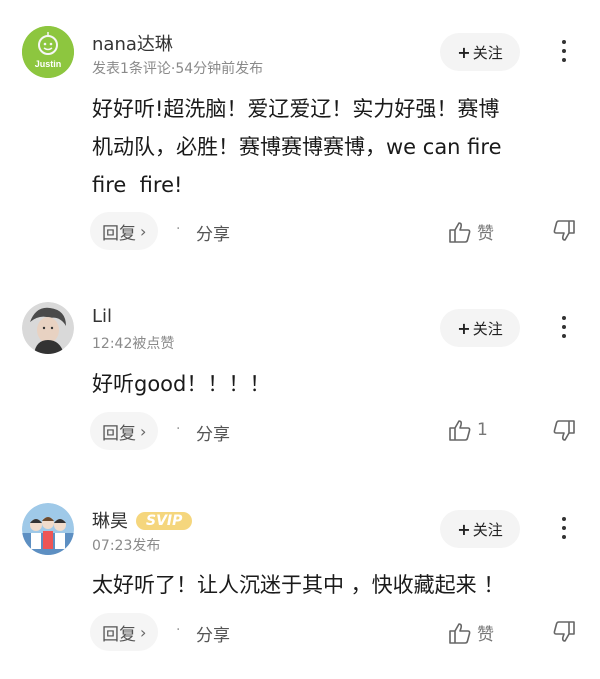 The height and width of the screenshot is (679, 600). I want to click on follow-label: 关注, so click(487, 529).